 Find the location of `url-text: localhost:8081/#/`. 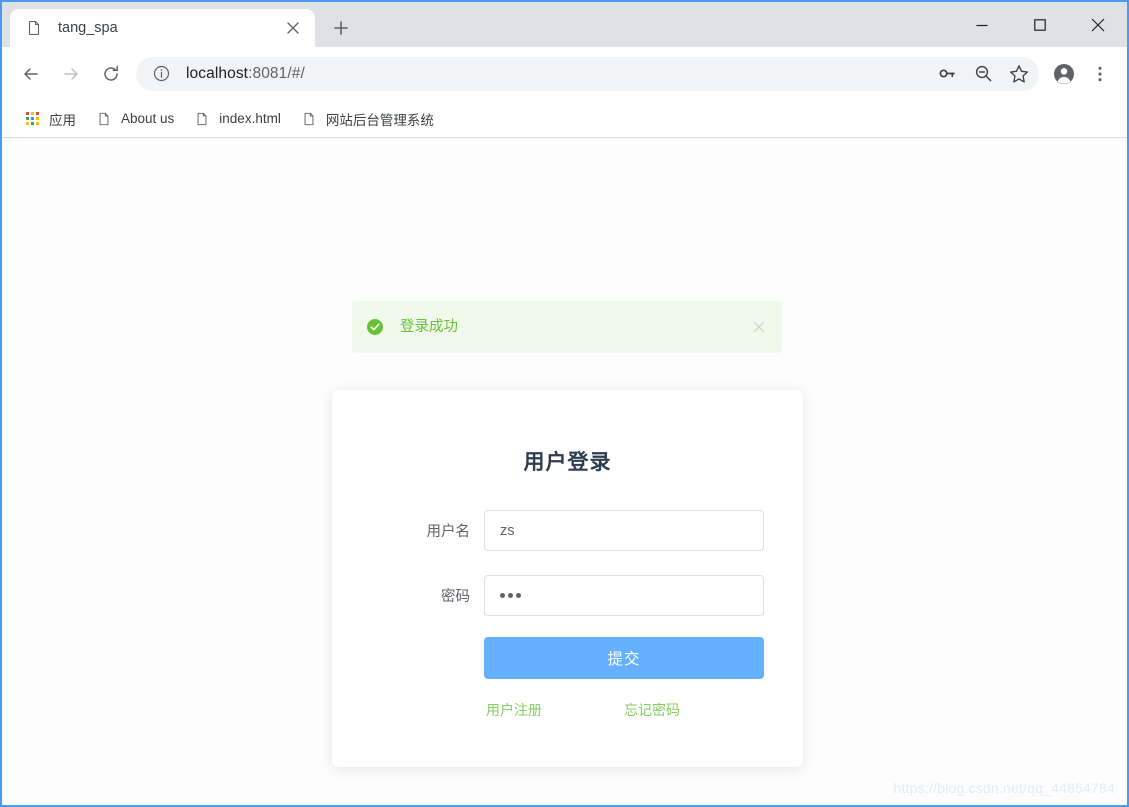

url-text: localhost:8081/#/ is located at coordinates (555, 74).